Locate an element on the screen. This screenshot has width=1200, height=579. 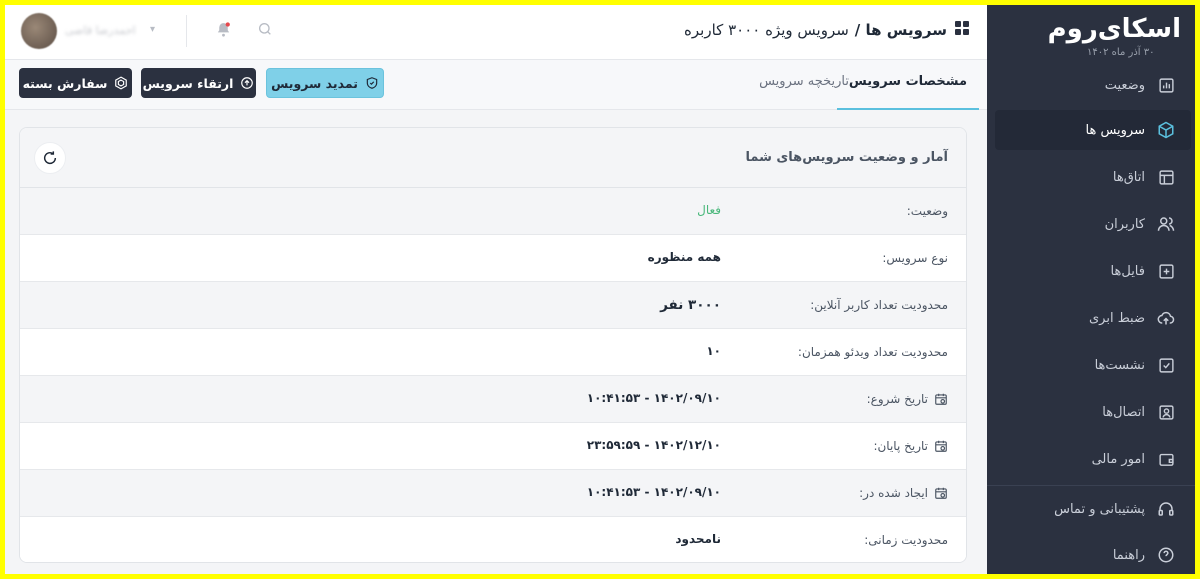
refresh-button is located at coordinates (50, 158).